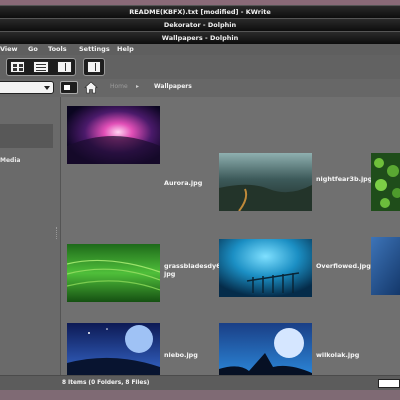 Image resolution: width=400 pixels, height=400 pixels. Describe the element at coordinates (183, 183) in the screenshot. I see `file-name: Aurora.jpg` at that location.